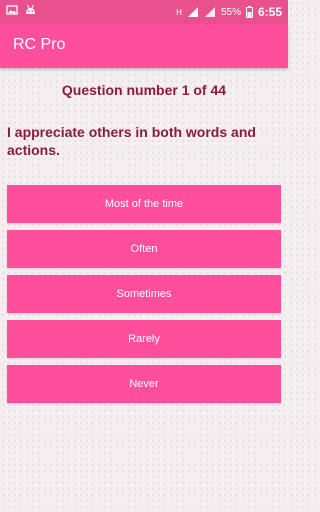 This screenshot has height=512, width=320. Describe the element at coordinates (39, 44) in the screenshot. I see `app-title: RC Pro` at that location.